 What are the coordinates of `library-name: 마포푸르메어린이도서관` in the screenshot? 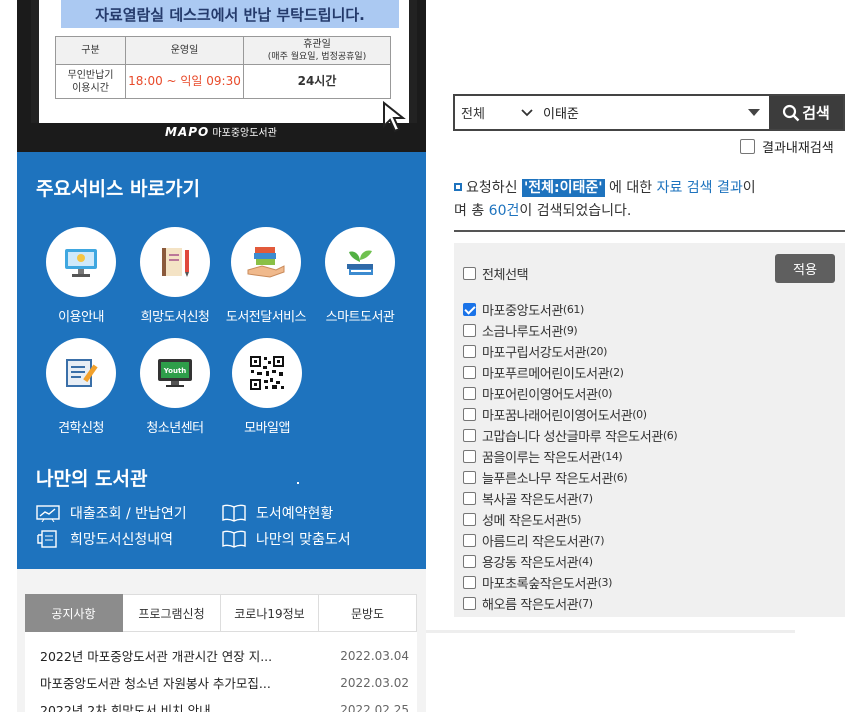 It's located at (546, 374).